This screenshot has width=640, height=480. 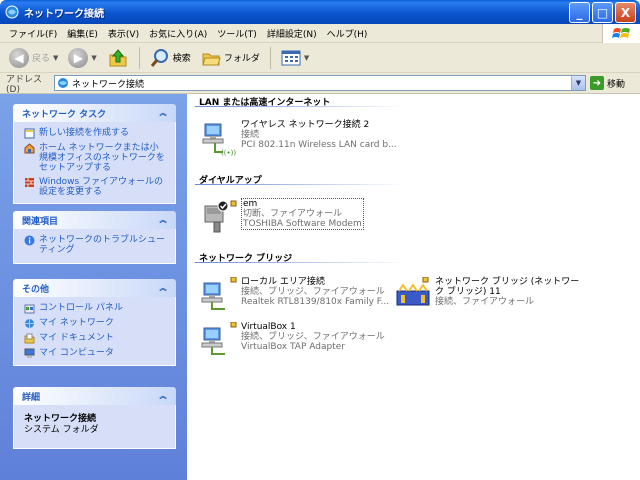 What do you see at coordinates (507, 287) in the screenshot?
I see `connection-name: ネットワーク ブリッジ (ネットワーク ブリッジ) 11` at bounding box center [507, 287].